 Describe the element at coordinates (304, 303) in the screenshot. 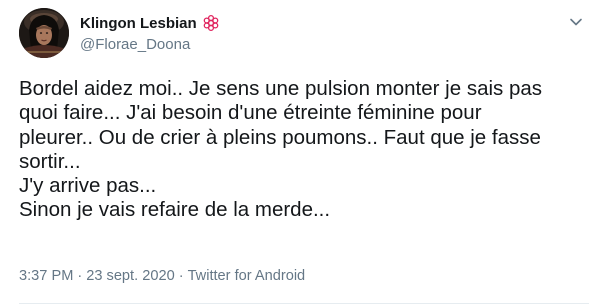

I see `divider` at that location.